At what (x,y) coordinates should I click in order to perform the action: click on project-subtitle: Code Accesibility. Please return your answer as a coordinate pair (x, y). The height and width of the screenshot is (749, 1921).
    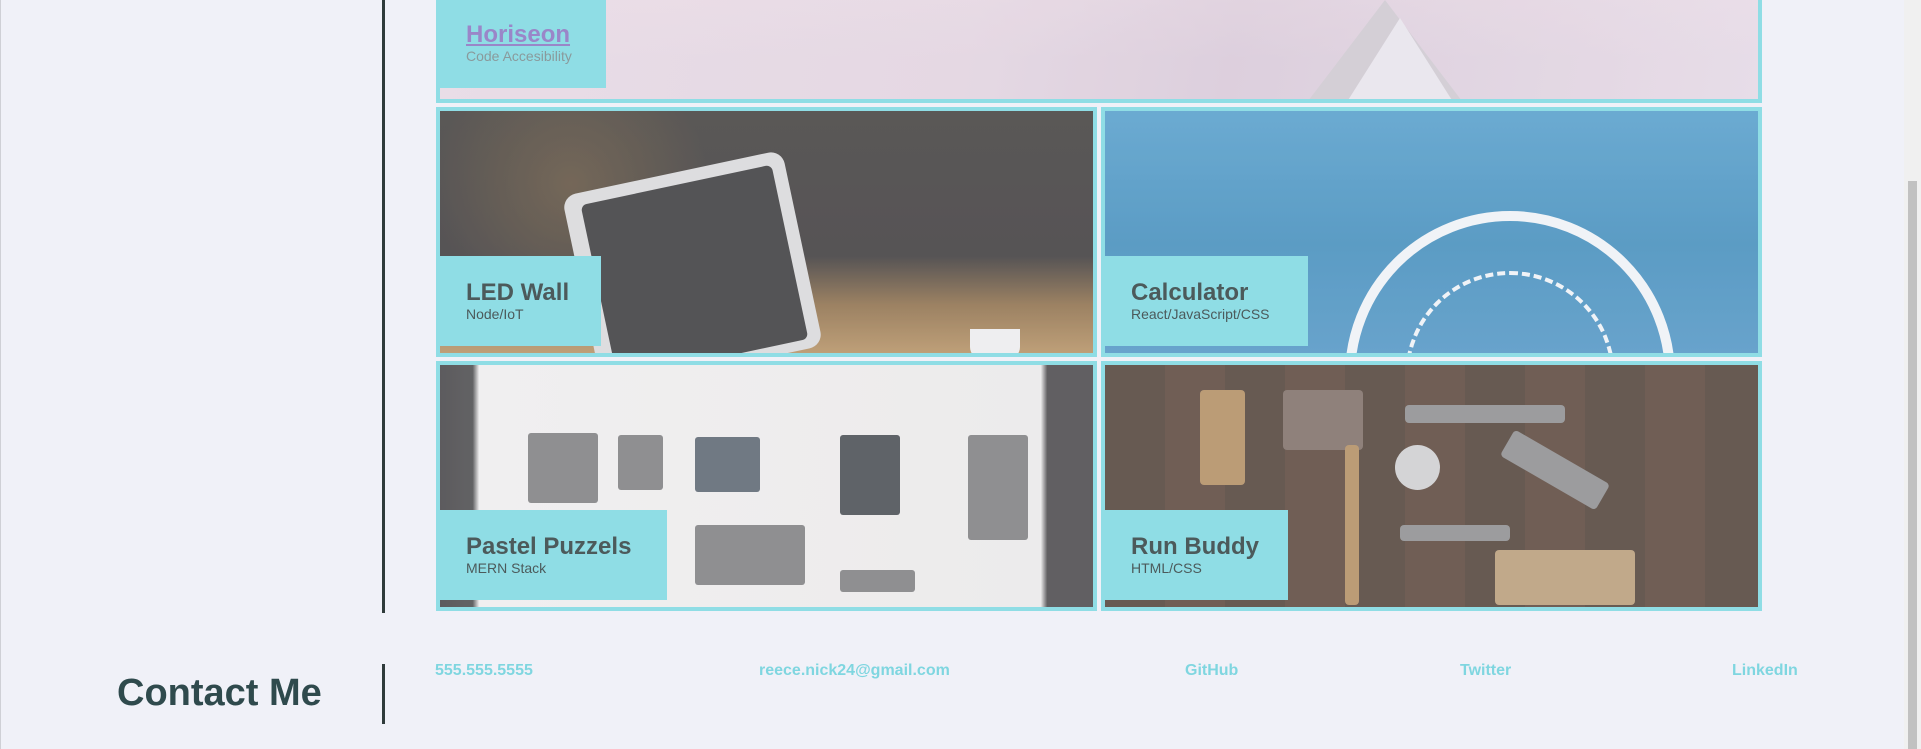
    Looking at the image, I should click on (519, 56).